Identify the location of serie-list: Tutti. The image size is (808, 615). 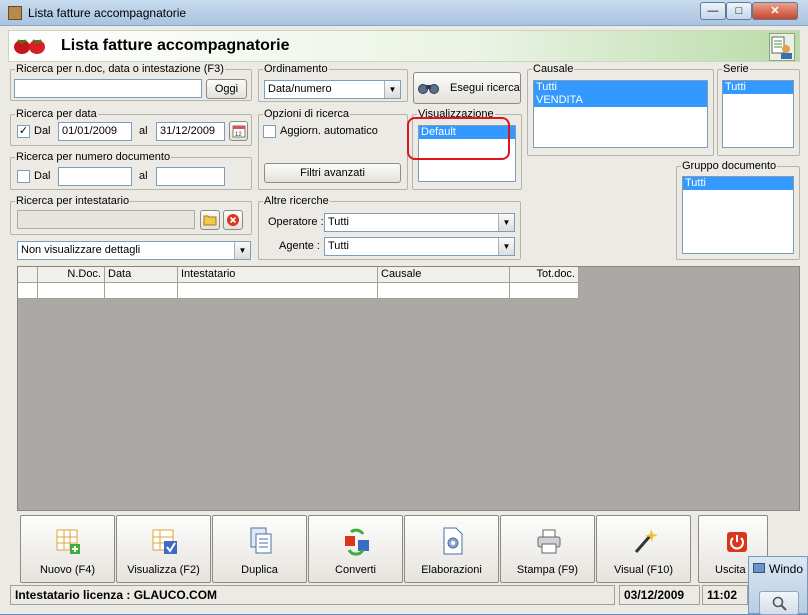
(758, 114).